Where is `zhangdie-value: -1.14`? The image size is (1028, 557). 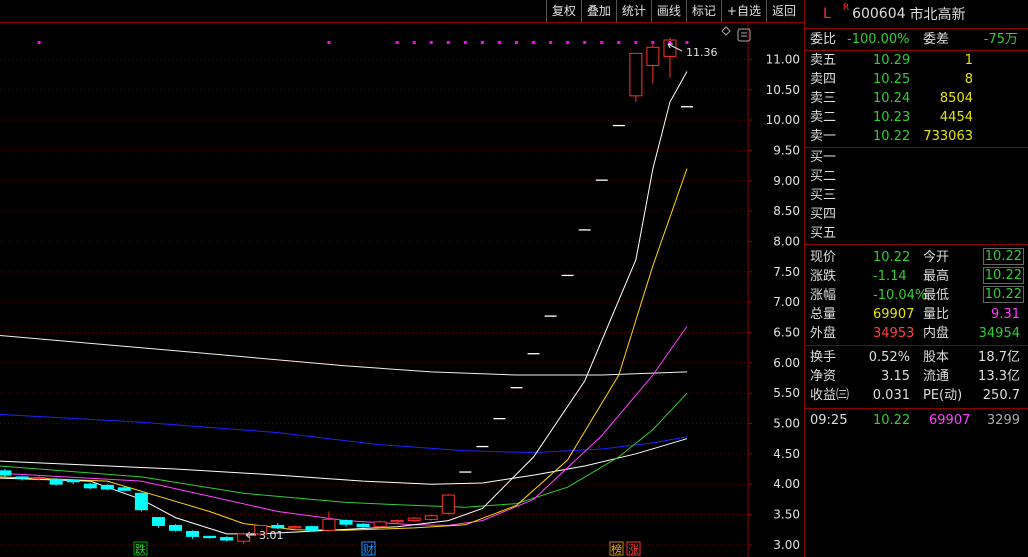 zhangdie-value: -1.14 is located at coordinates (890, 276).